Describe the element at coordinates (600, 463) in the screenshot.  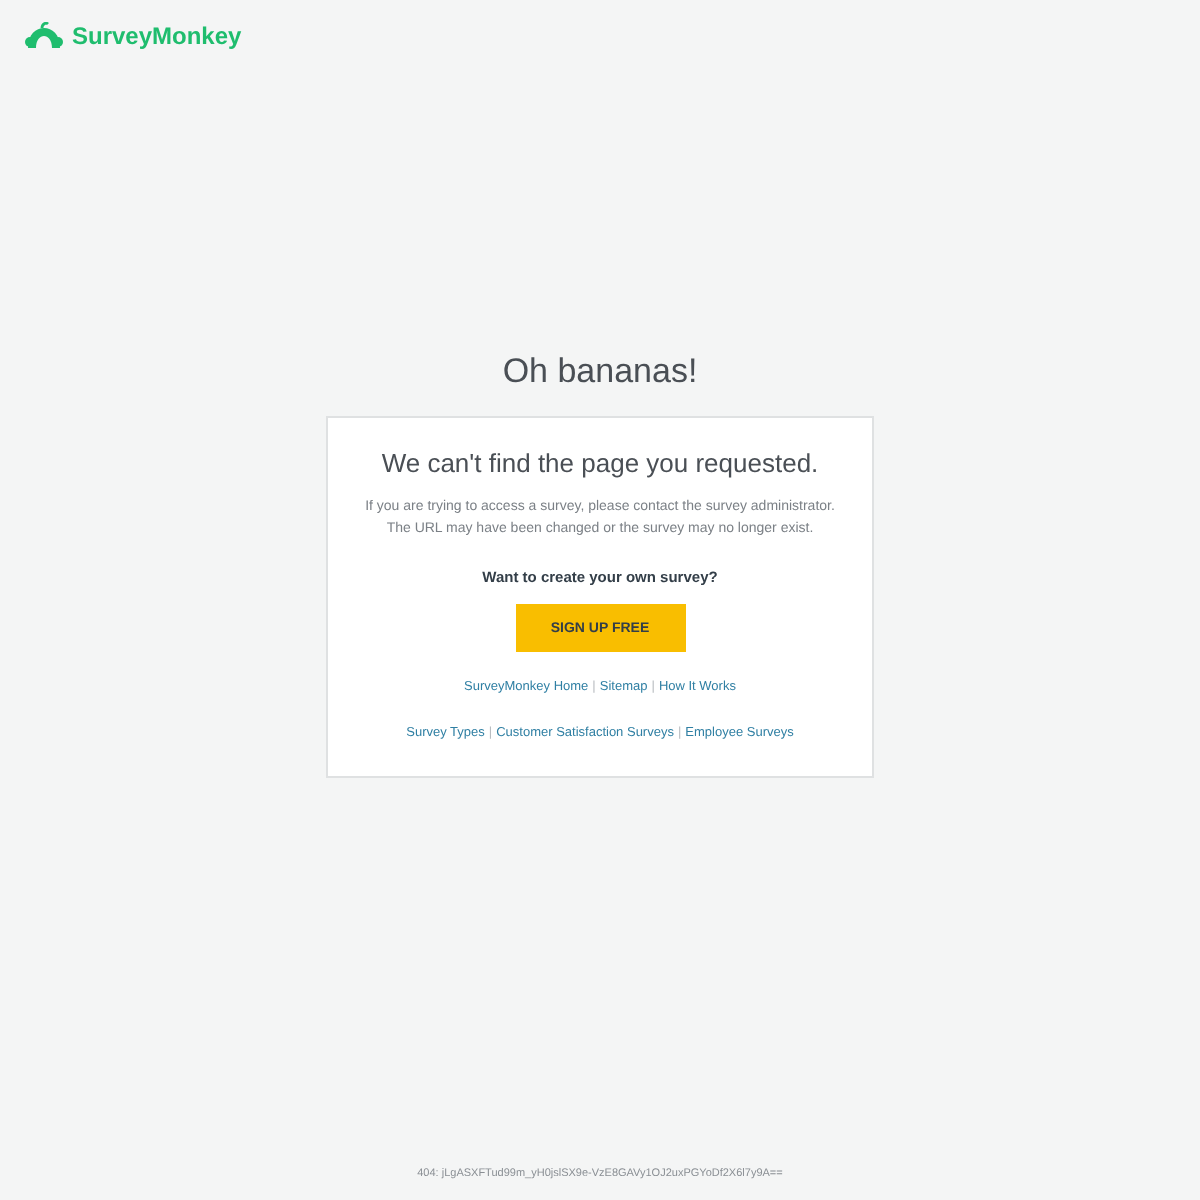
I see `error-title: We can't find the page you requested.` at that location.